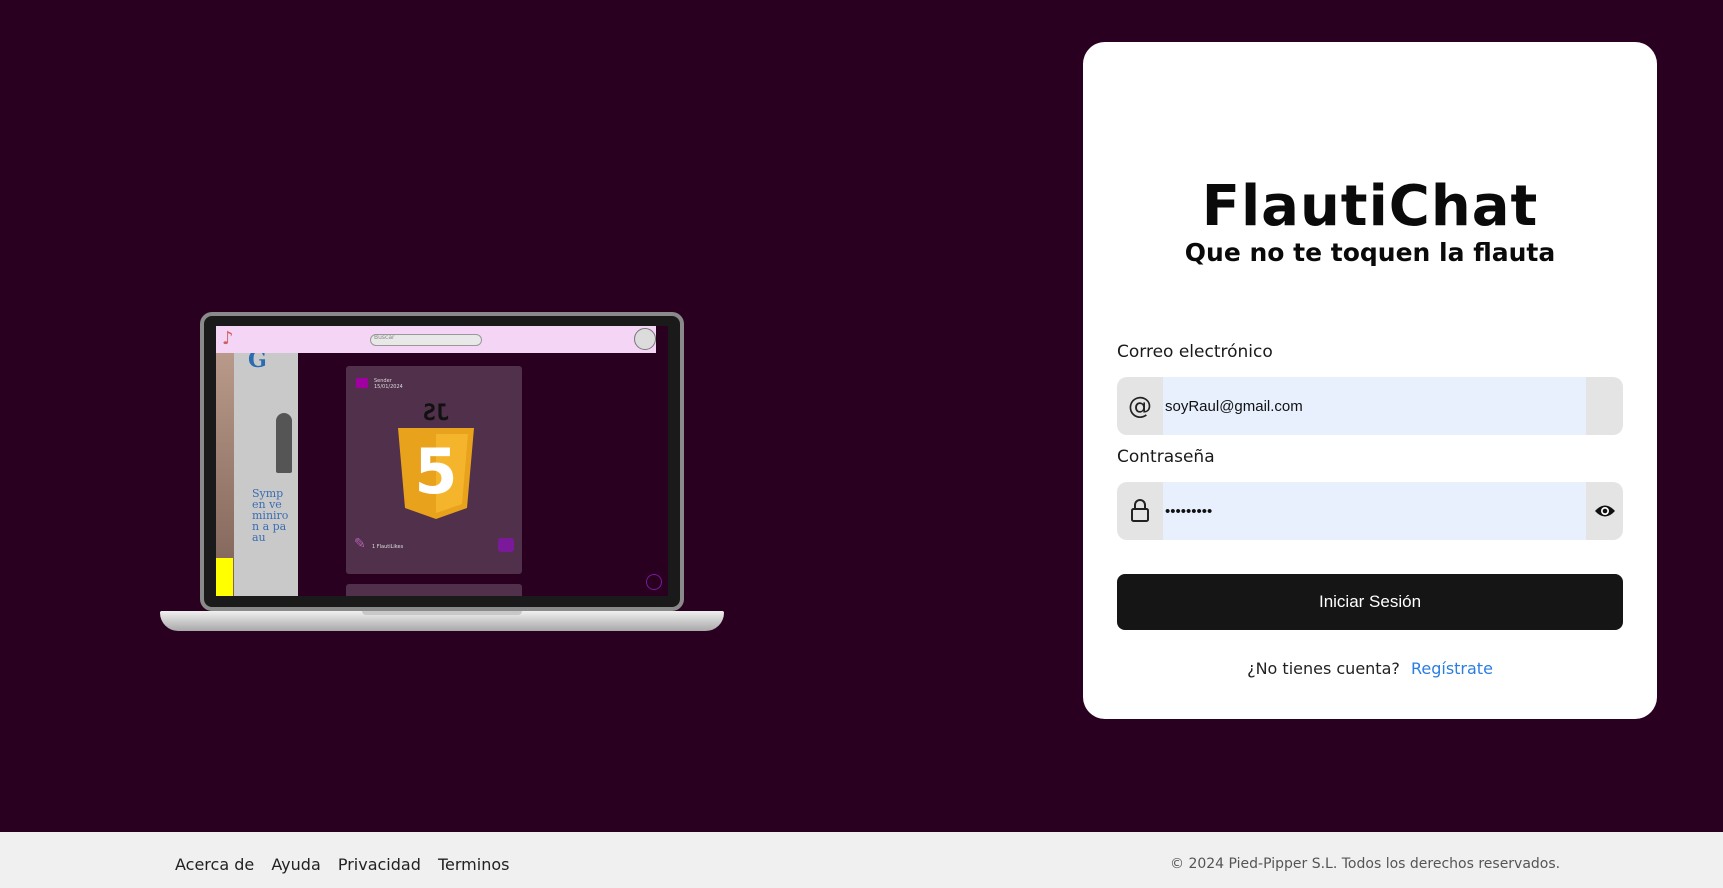  I want to click on signup-prompt: ¿No tienes cuenta?, so click(1323, 668).